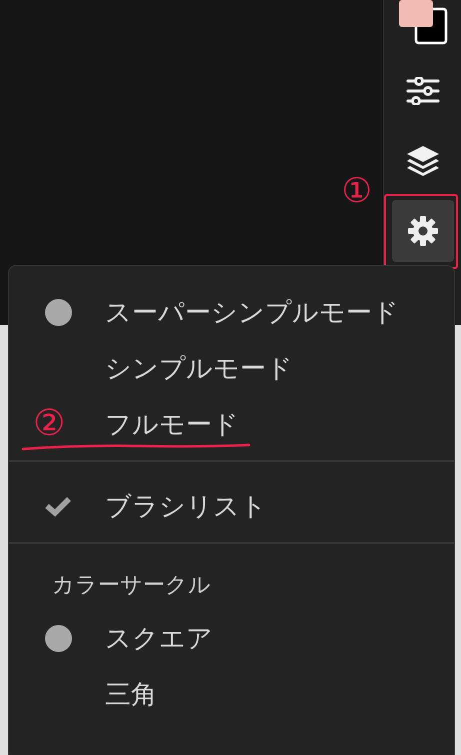  I want to click on annotation-number: ②, so click(49, 424).